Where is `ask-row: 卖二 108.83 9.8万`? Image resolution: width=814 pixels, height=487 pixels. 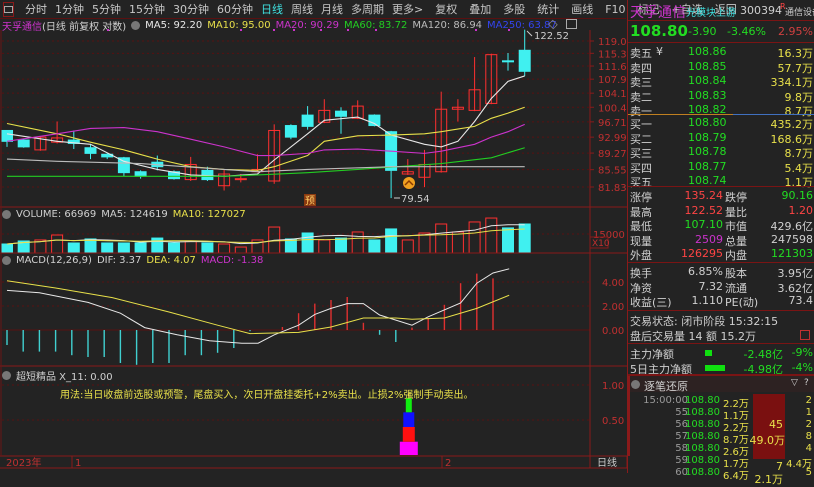 ask-row: 卖二 108.83 9.8万 is located at coordinates (721, 96).